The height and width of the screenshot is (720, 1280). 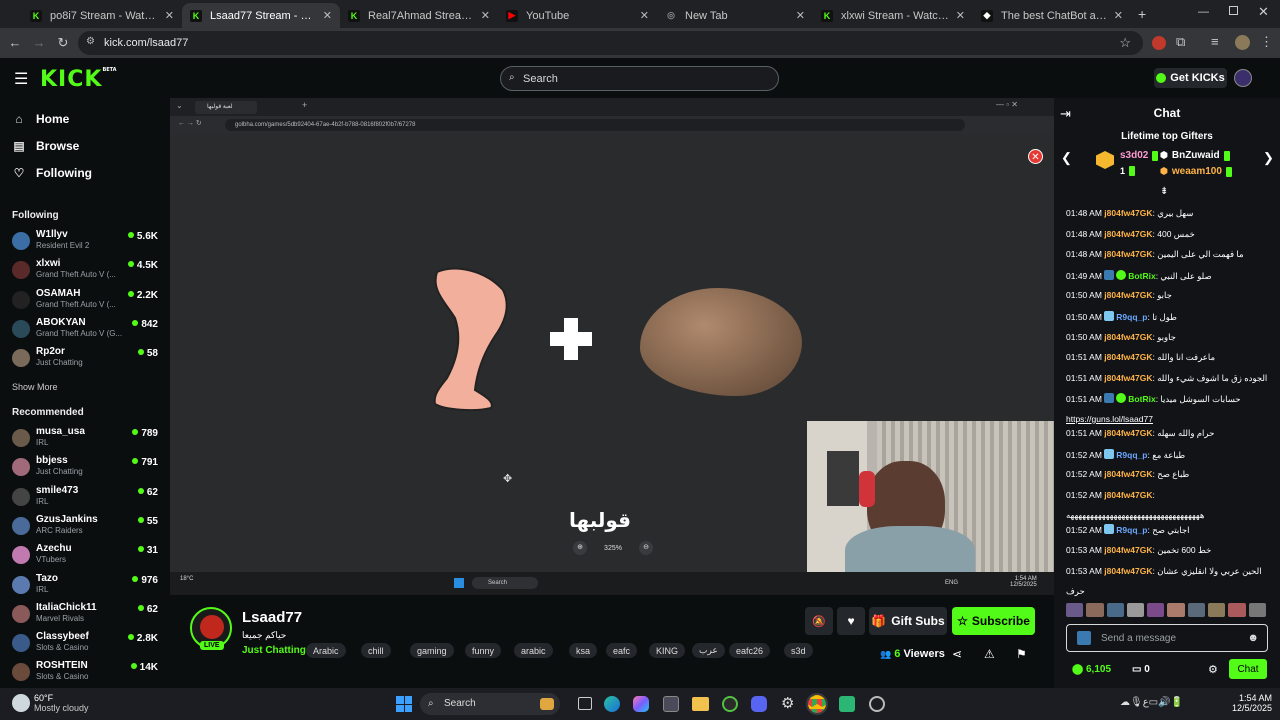 I want to click on channel-points: ▭ 0, so click(x=1141, y=669).